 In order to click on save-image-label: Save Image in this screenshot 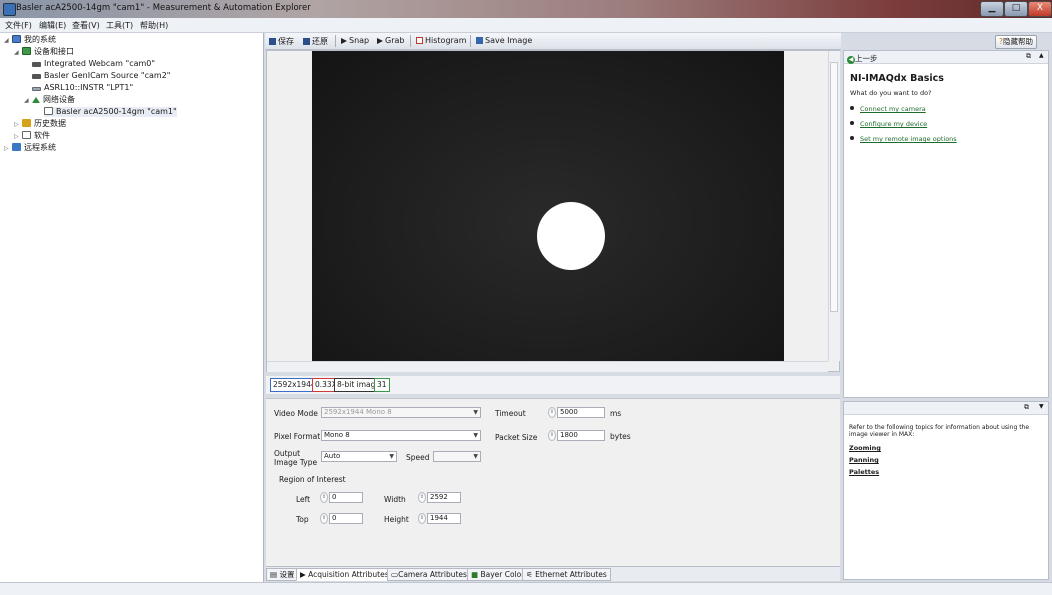, I will do `click(509, 40)`.